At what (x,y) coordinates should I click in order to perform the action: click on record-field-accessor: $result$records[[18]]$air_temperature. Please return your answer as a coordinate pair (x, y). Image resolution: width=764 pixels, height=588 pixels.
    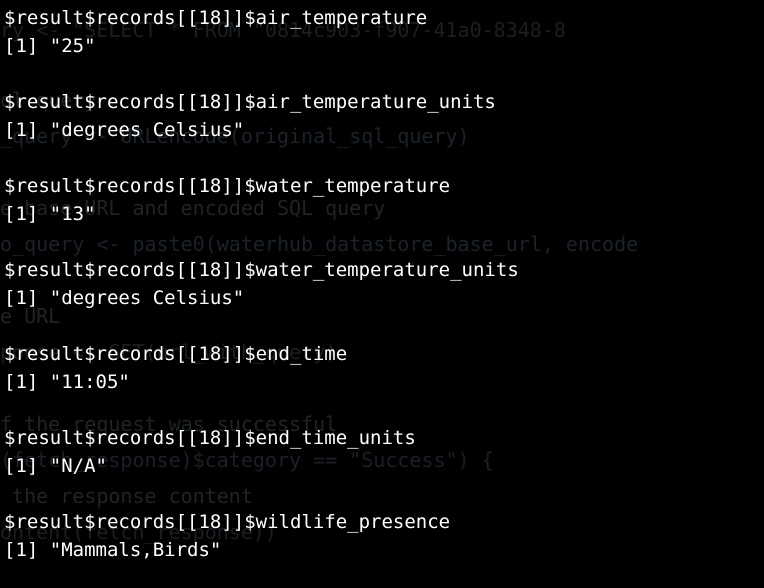
    Looking at the image, I should click on (216, 18).